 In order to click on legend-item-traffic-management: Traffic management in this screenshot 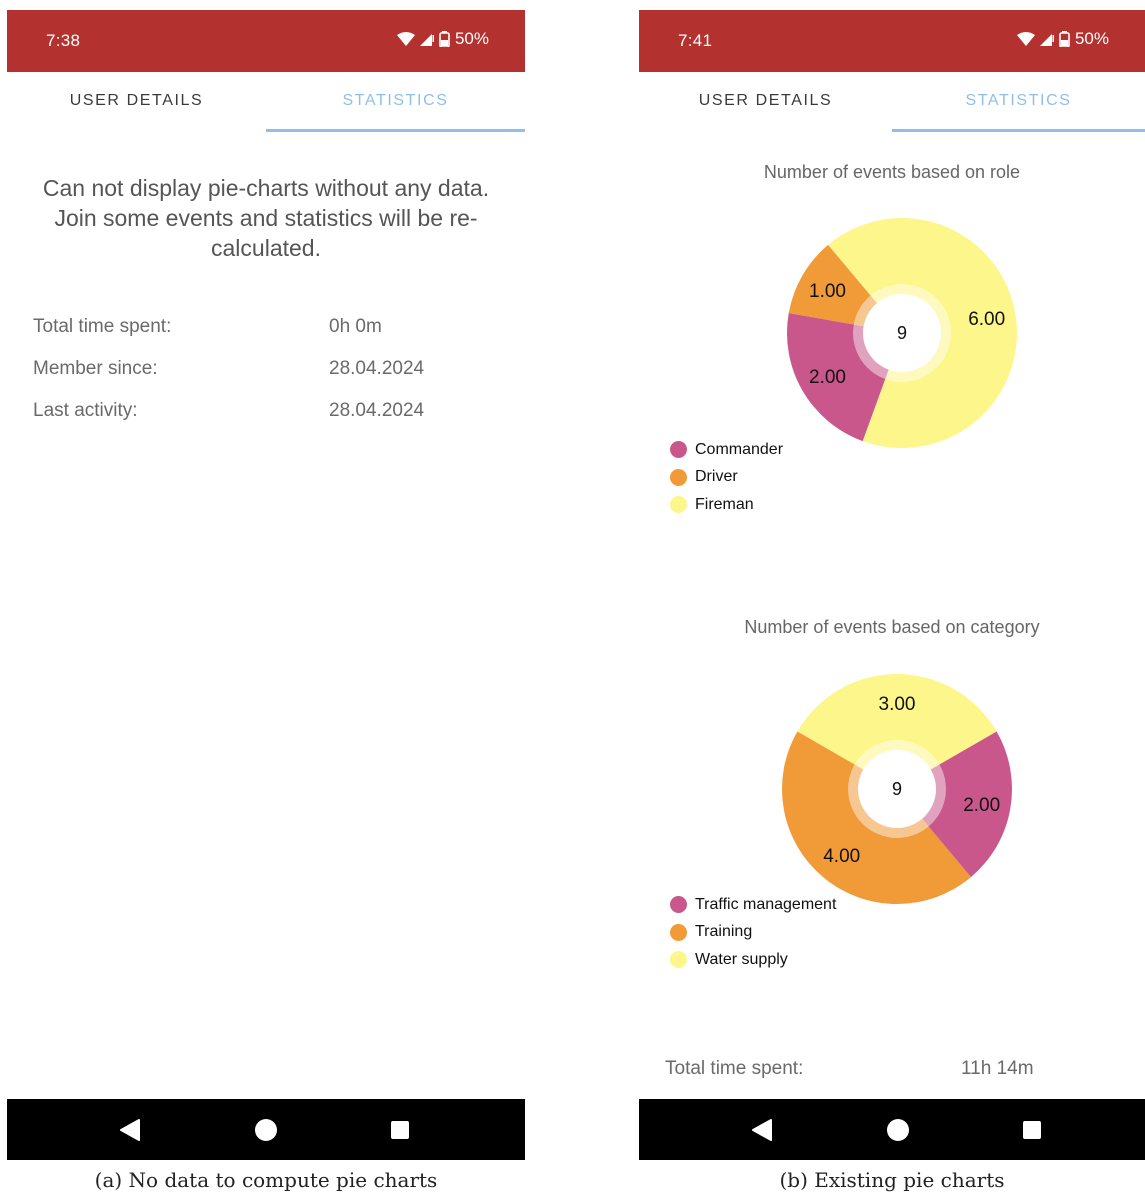, I will do `click(753, 905)`.